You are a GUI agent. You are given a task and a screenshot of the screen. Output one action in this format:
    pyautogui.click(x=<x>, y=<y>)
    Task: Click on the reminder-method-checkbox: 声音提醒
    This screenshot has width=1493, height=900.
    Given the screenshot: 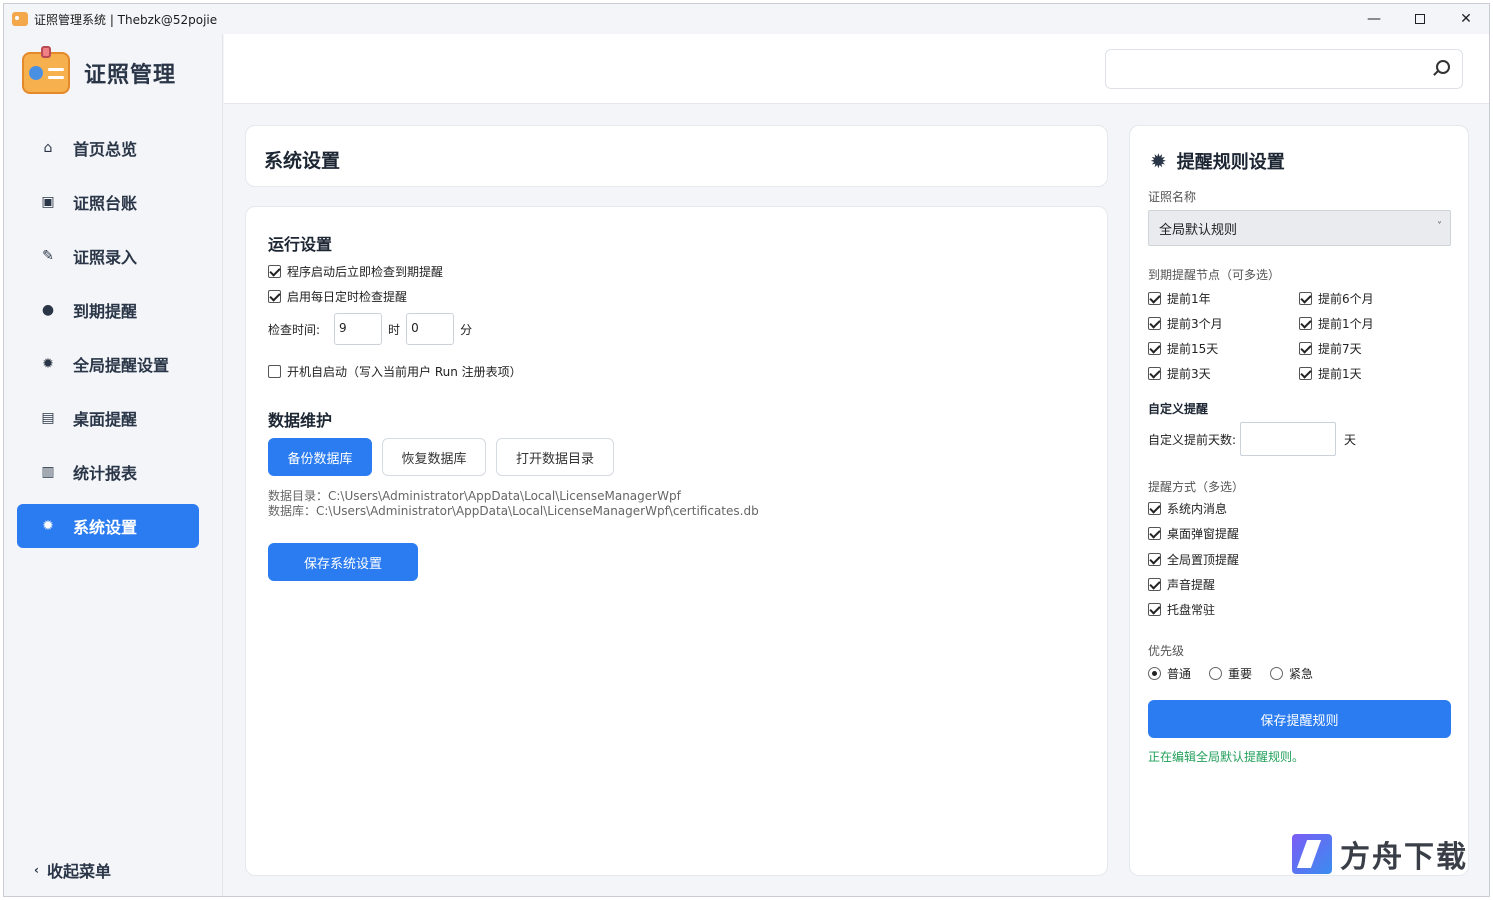 What is the action you would take?
    pyautogui.click(x=1181, y=584)
    